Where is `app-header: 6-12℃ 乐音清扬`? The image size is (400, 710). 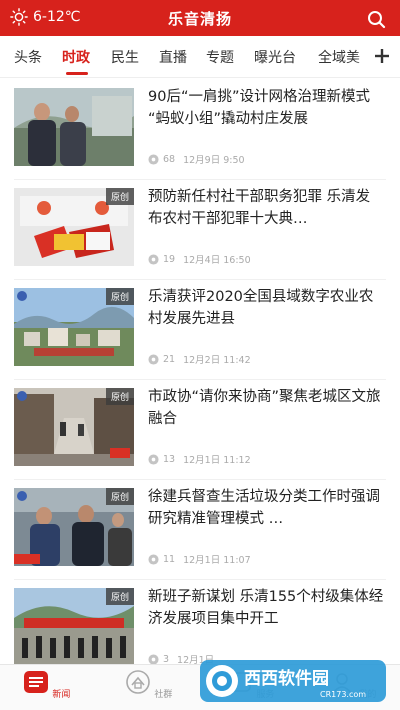
app-header: 6-12℃ 乐音清扬 is located at coordinates (200, 18).